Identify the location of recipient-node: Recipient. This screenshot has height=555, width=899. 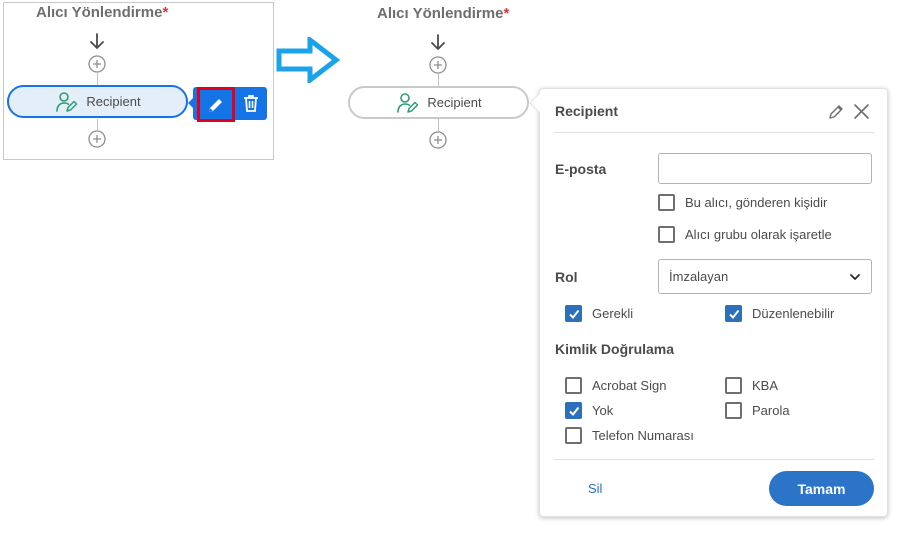
(438, 102).